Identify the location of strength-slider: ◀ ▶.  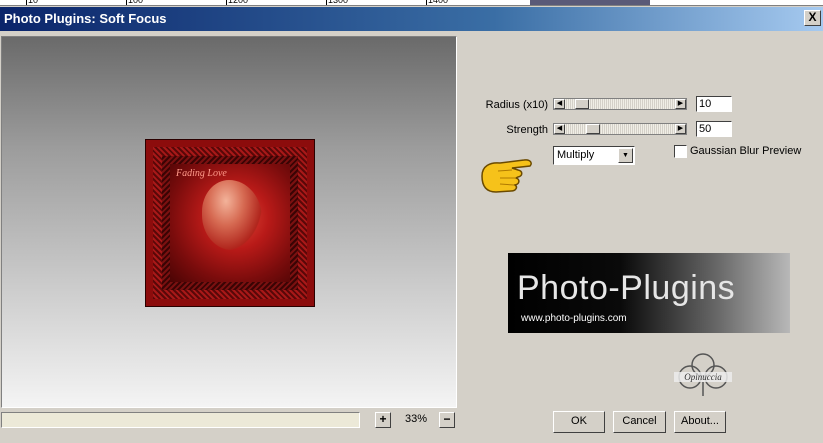
(620, 129).